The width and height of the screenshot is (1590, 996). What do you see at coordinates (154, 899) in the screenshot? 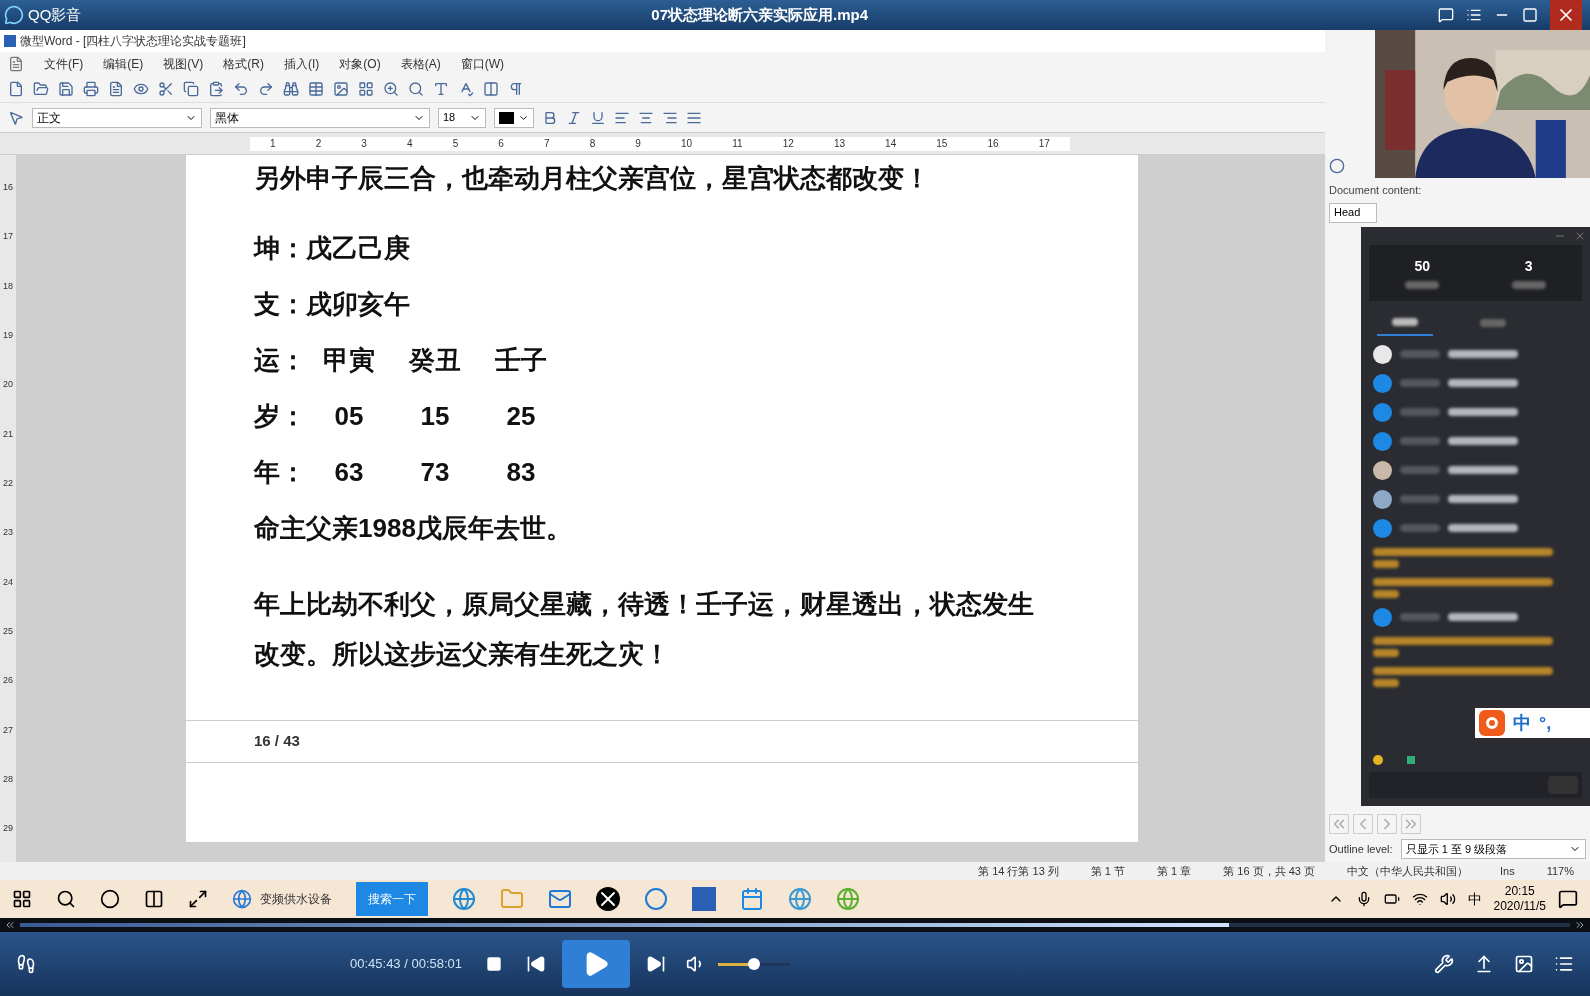
I see `task-view-icon` at bounding box center [154, 899].